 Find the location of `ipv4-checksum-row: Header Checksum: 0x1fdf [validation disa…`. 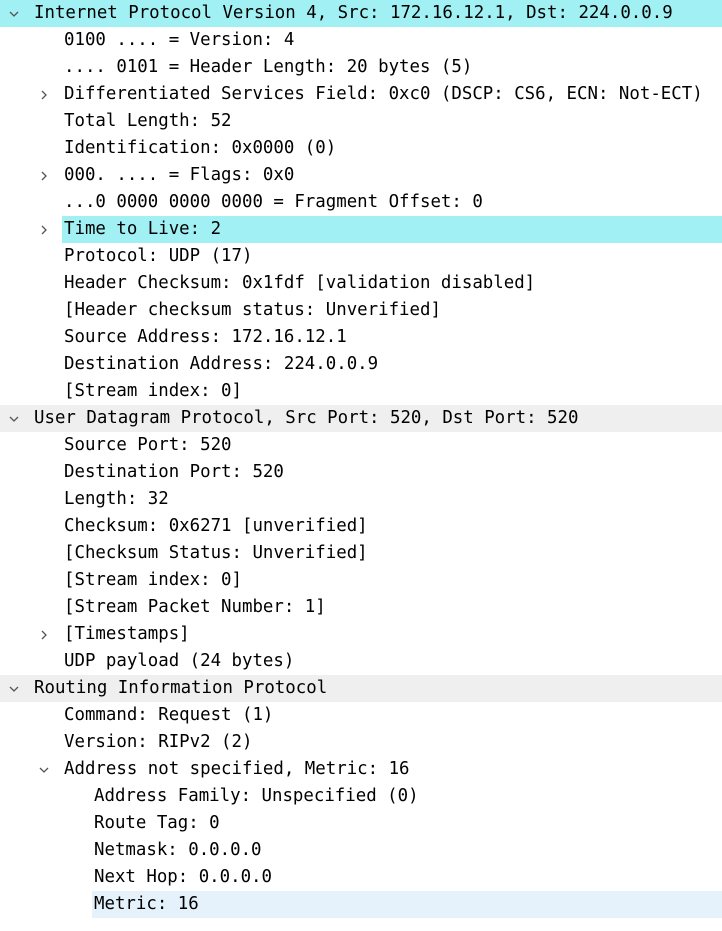

ipv4-checksum-row: Header Checksum: 0x1fdf [validation disa… is located at coordinates (361, 283).